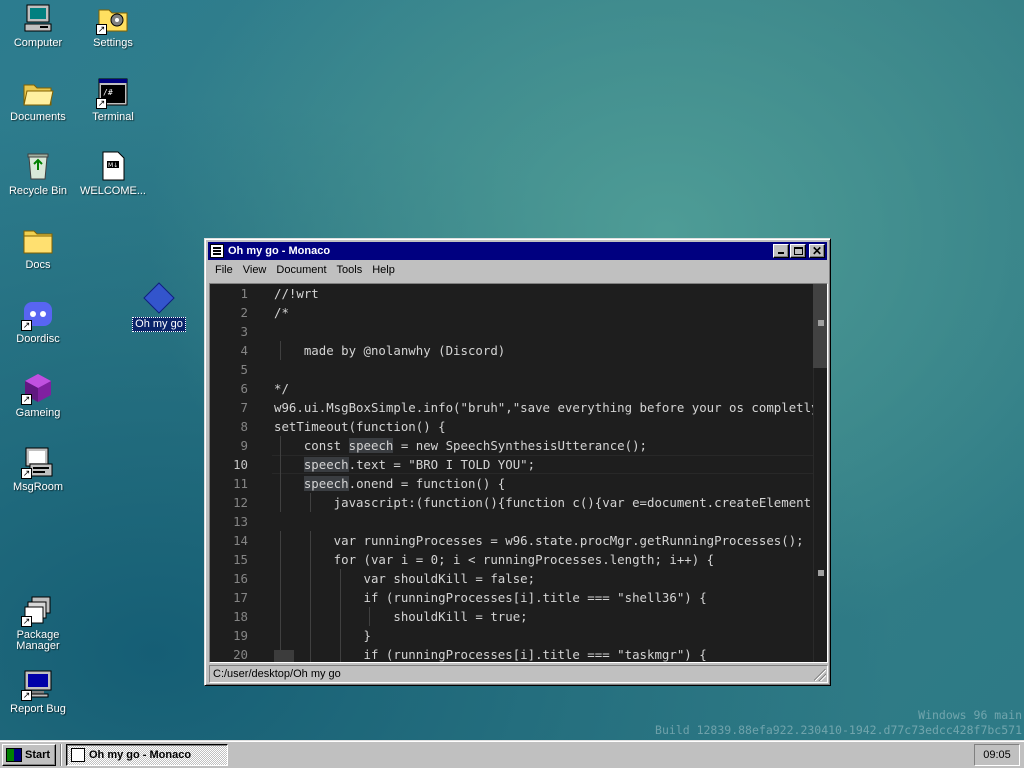  I want to click on vertical-scrollbar, so click(820, 473).